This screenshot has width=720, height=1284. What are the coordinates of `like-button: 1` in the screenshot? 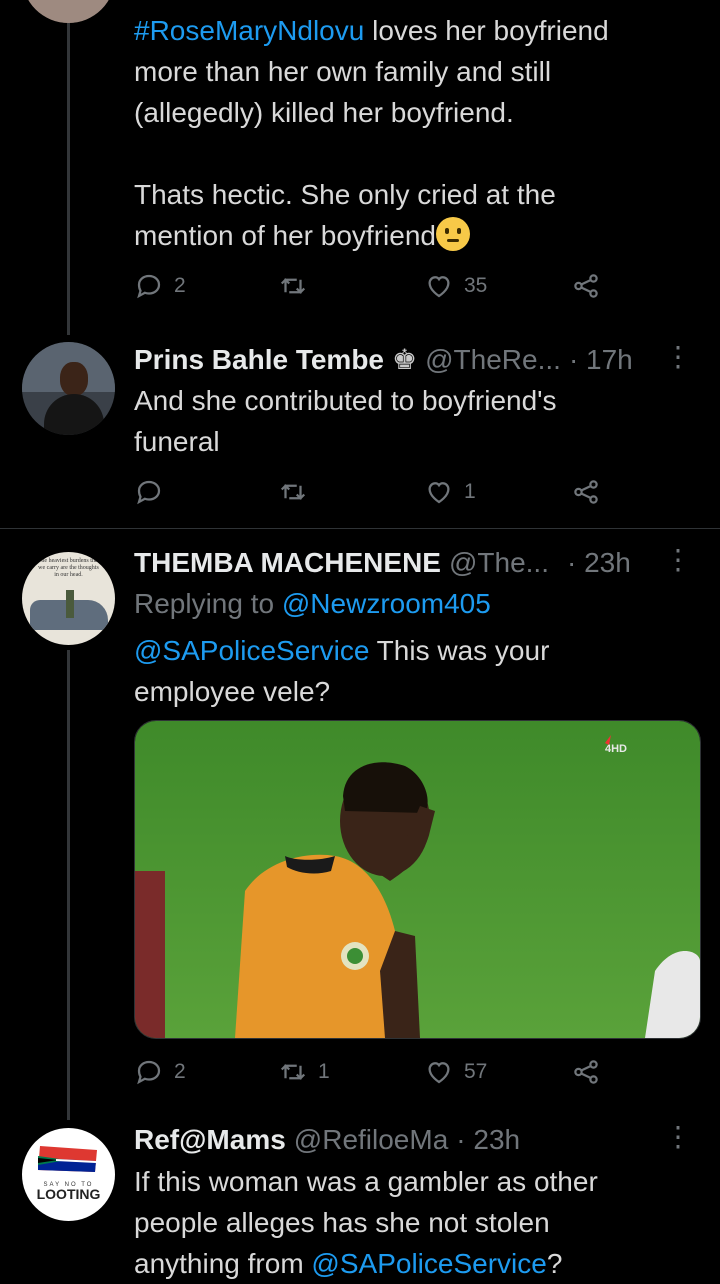 It's located at (450, 492).